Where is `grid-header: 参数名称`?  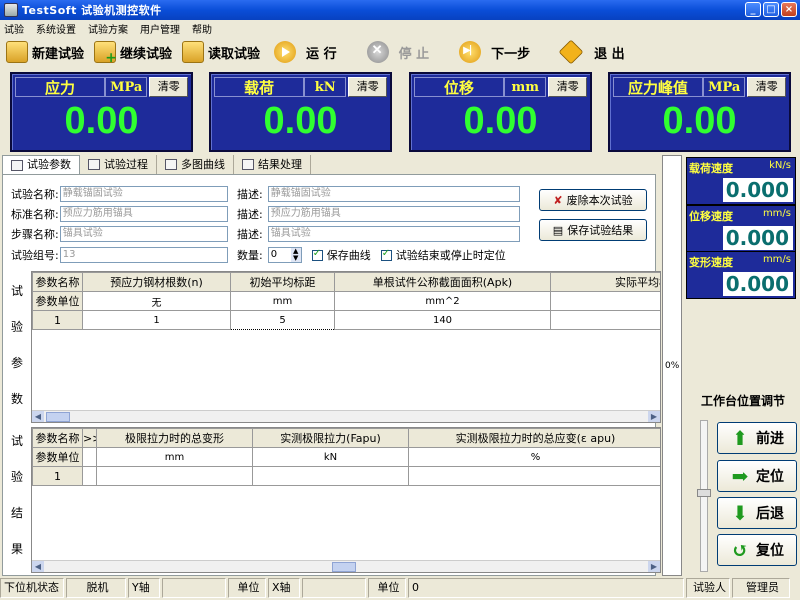 grid-header: 参数名称 is located at coordinates (57, 282).